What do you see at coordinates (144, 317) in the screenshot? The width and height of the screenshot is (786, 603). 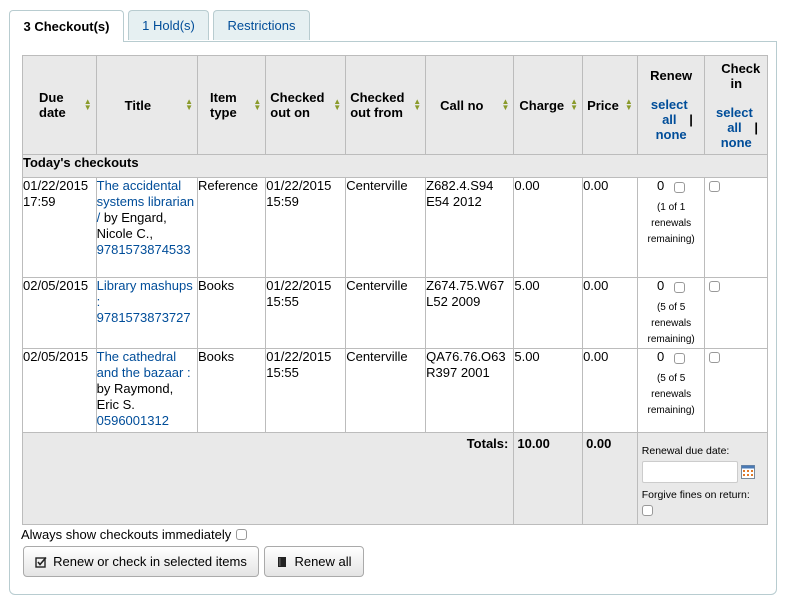 I see `isbn-link: 9781573873727` at bounding box center [144, 317].